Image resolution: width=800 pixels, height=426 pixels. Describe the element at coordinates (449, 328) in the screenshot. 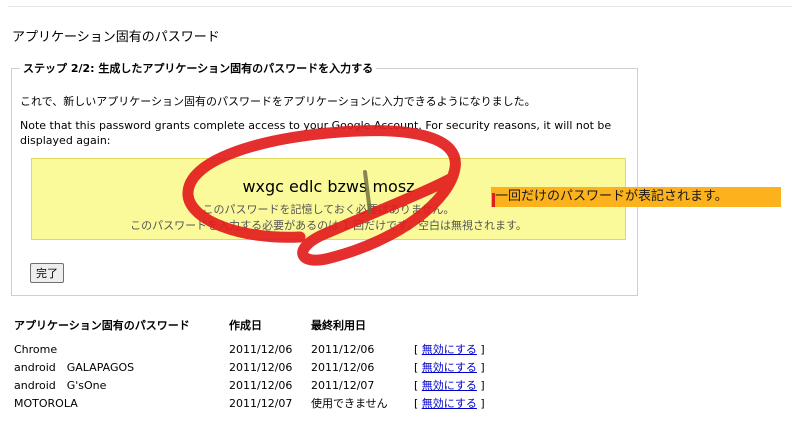

I see `header-action` at that location.